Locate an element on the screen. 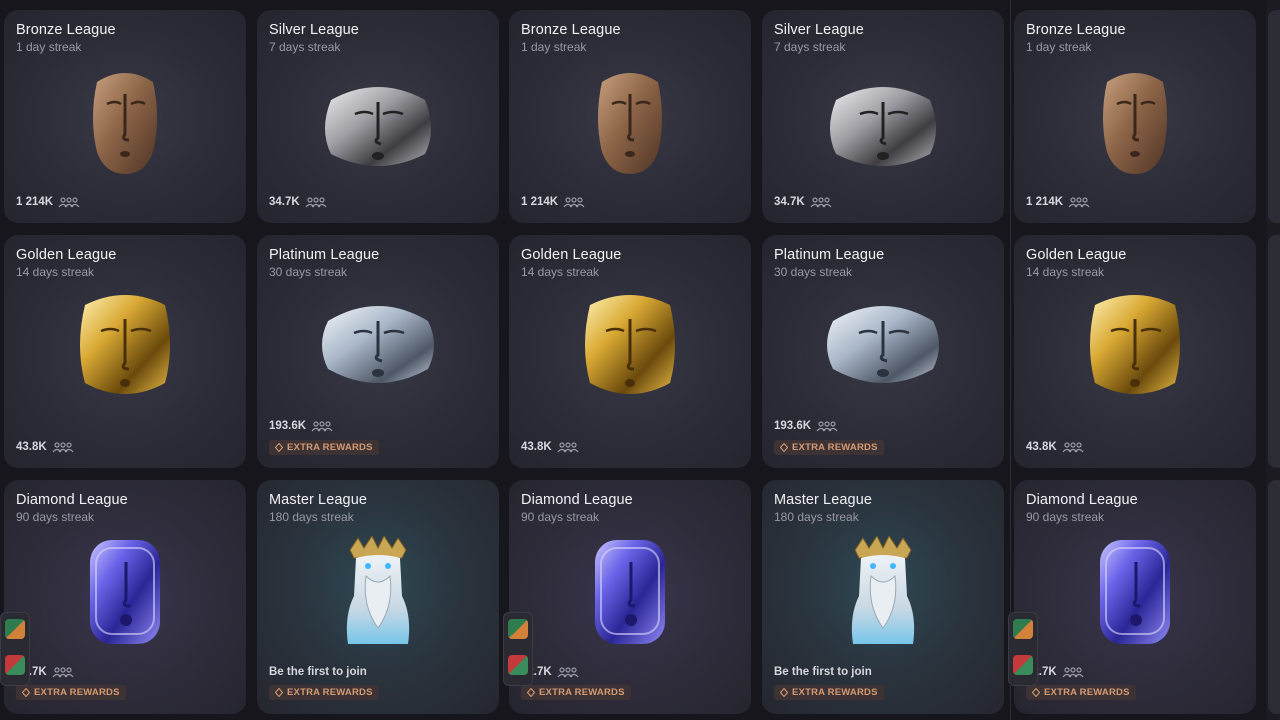 This screenshot has height=720, width=1280. league-title: Bronze League is located at coordinates (571, 30).